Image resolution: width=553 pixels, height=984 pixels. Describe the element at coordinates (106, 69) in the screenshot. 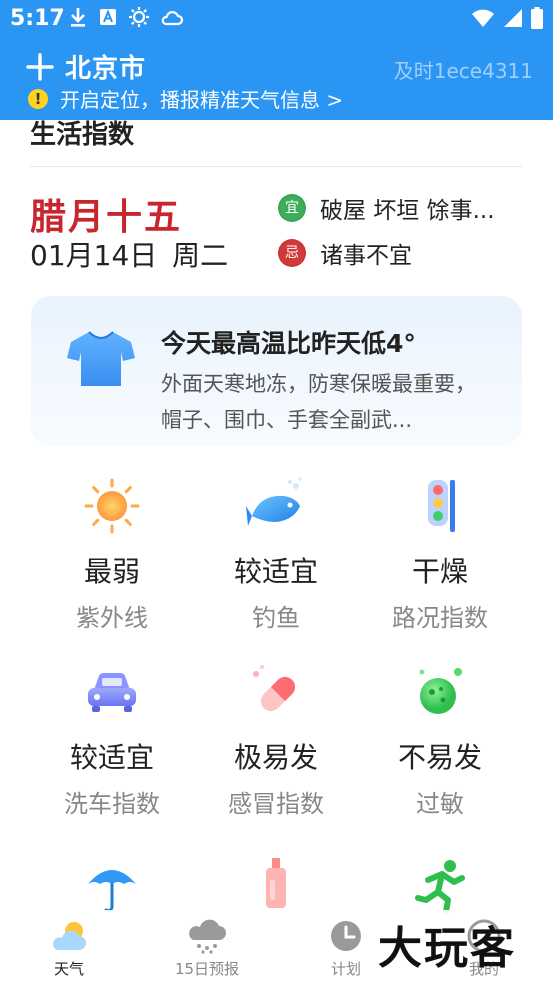

I see `city-name: 北京市` at that location.